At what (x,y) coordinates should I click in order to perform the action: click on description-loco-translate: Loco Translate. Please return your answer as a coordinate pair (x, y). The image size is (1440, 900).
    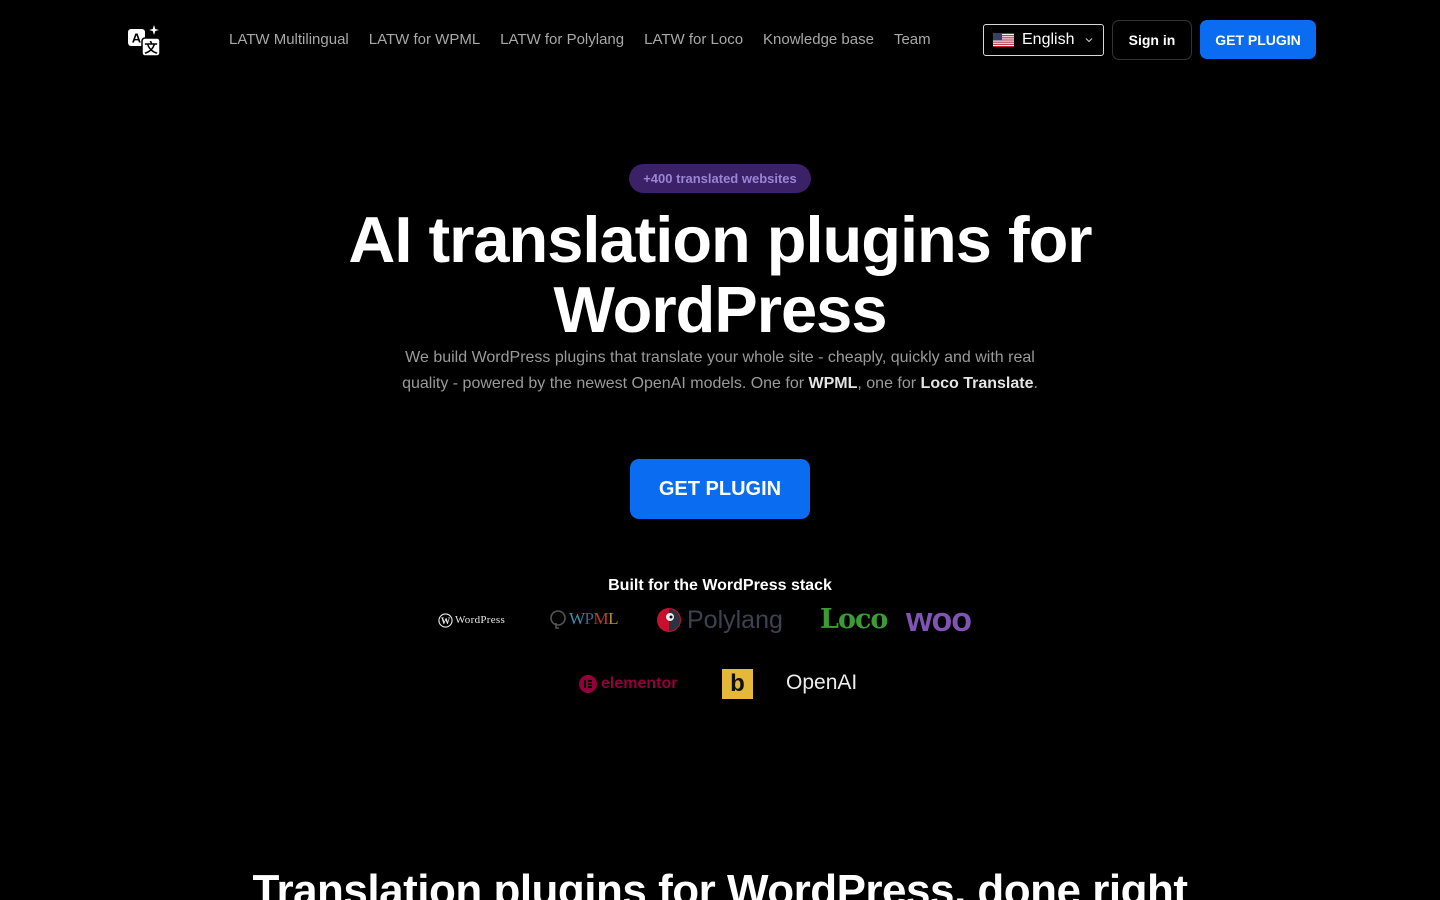
    Looking at the image, I should click on (977, 383).